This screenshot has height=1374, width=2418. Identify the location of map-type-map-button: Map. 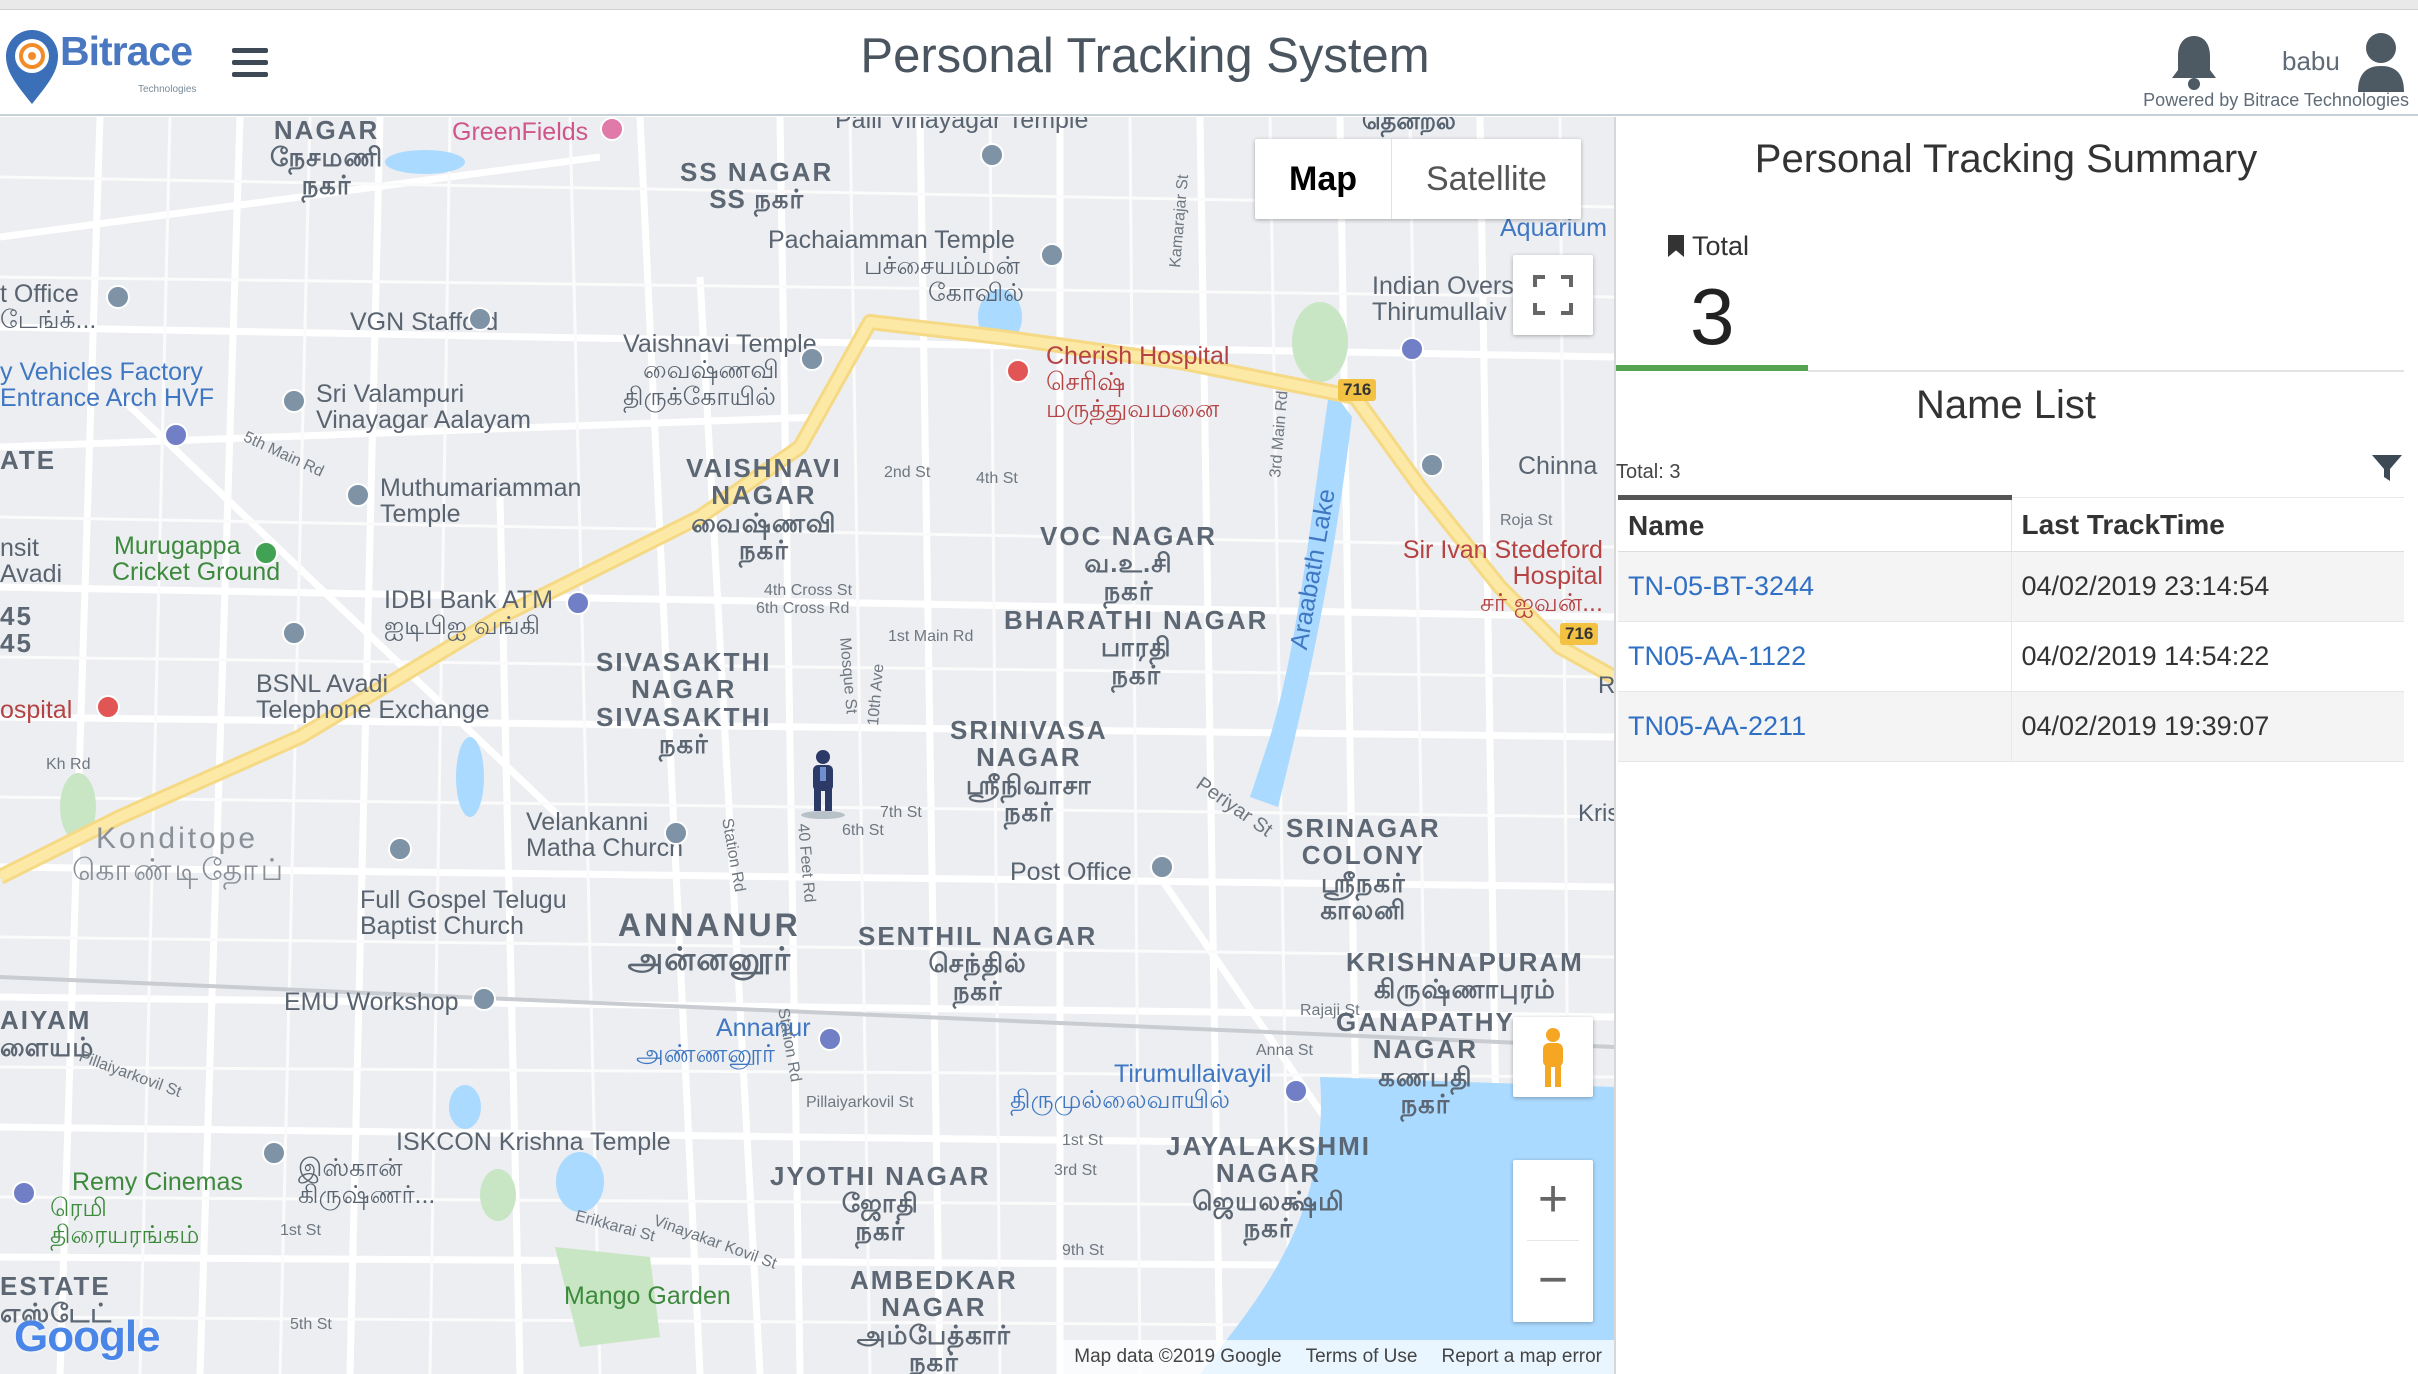
(1323, 179).